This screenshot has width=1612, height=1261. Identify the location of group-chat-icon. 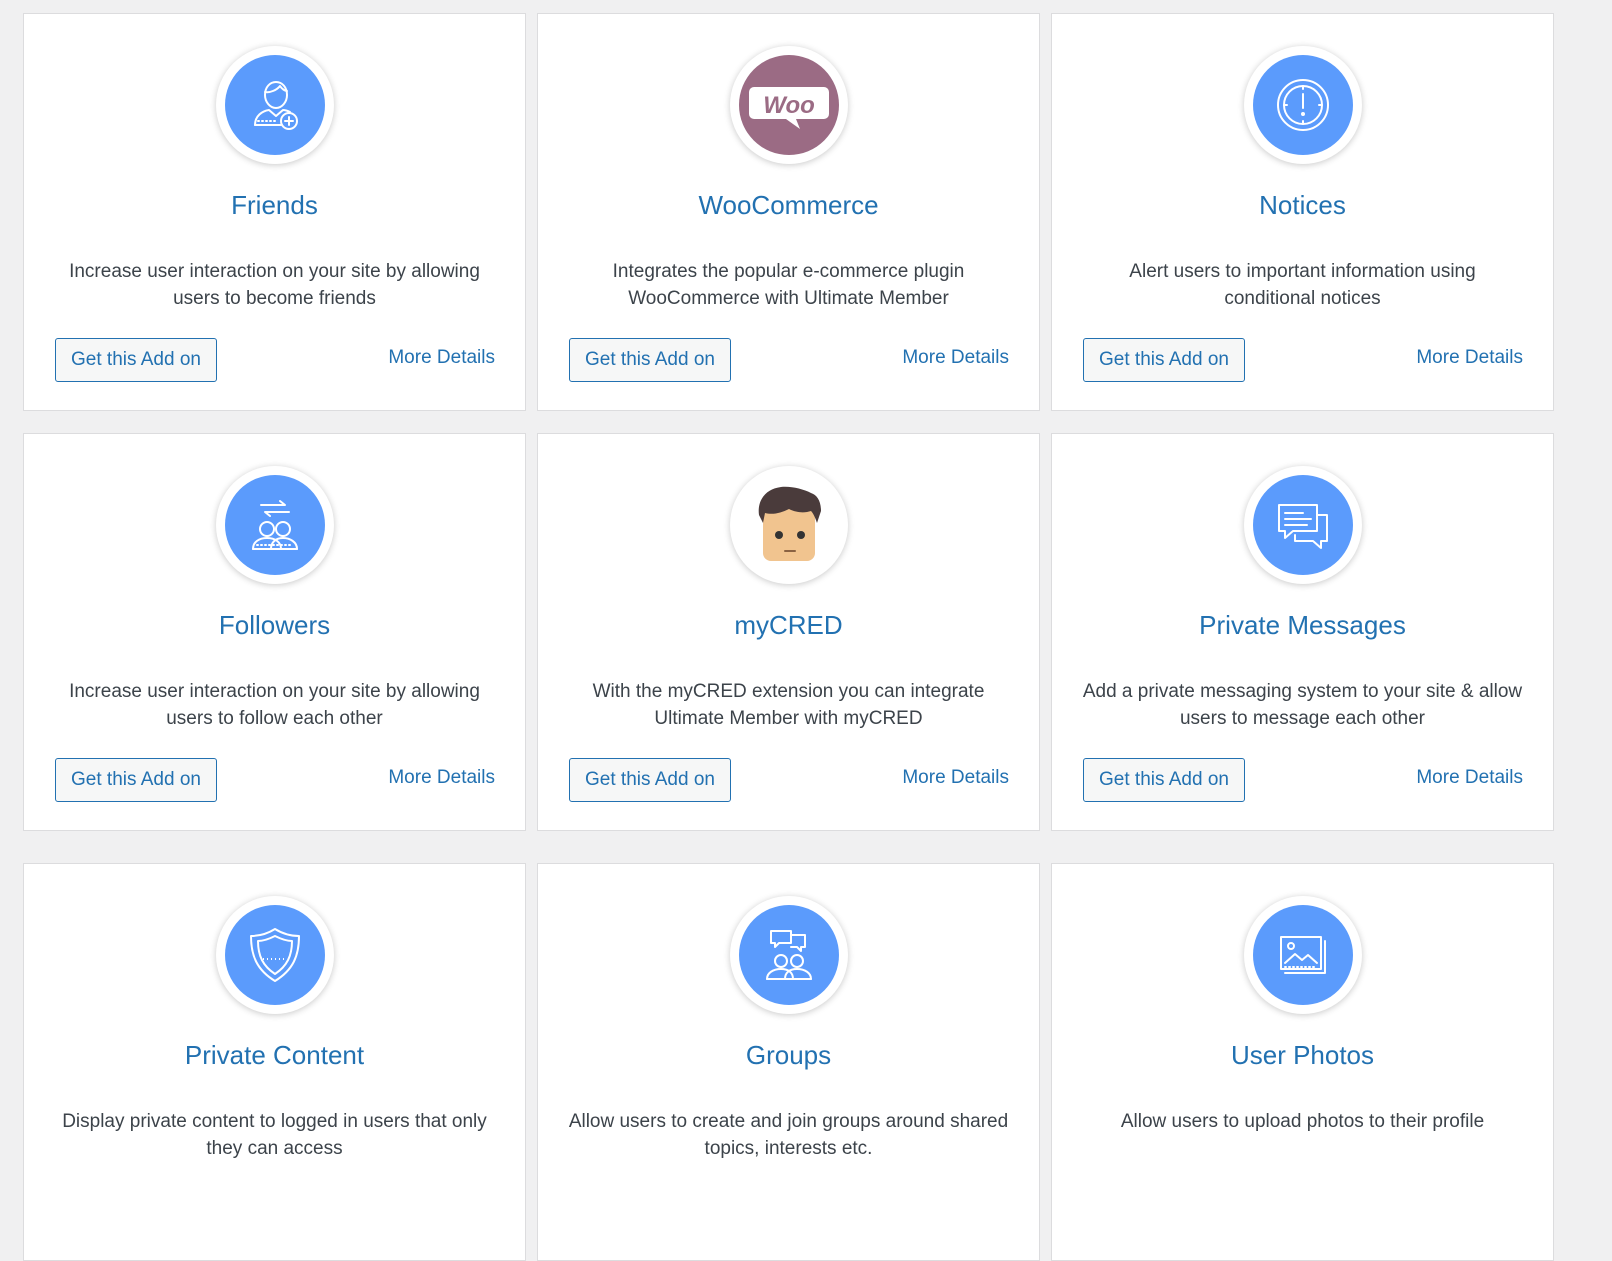
(788, 955).